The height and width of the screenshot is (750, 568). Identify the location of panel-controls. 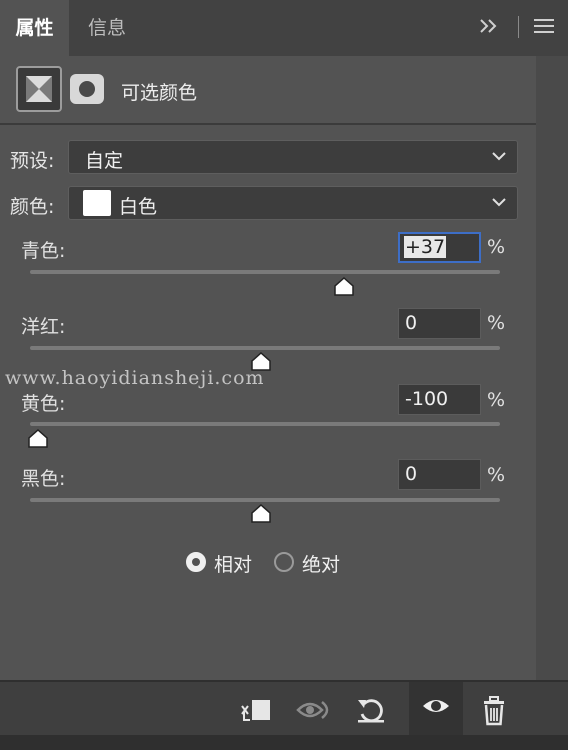
(523, 28).